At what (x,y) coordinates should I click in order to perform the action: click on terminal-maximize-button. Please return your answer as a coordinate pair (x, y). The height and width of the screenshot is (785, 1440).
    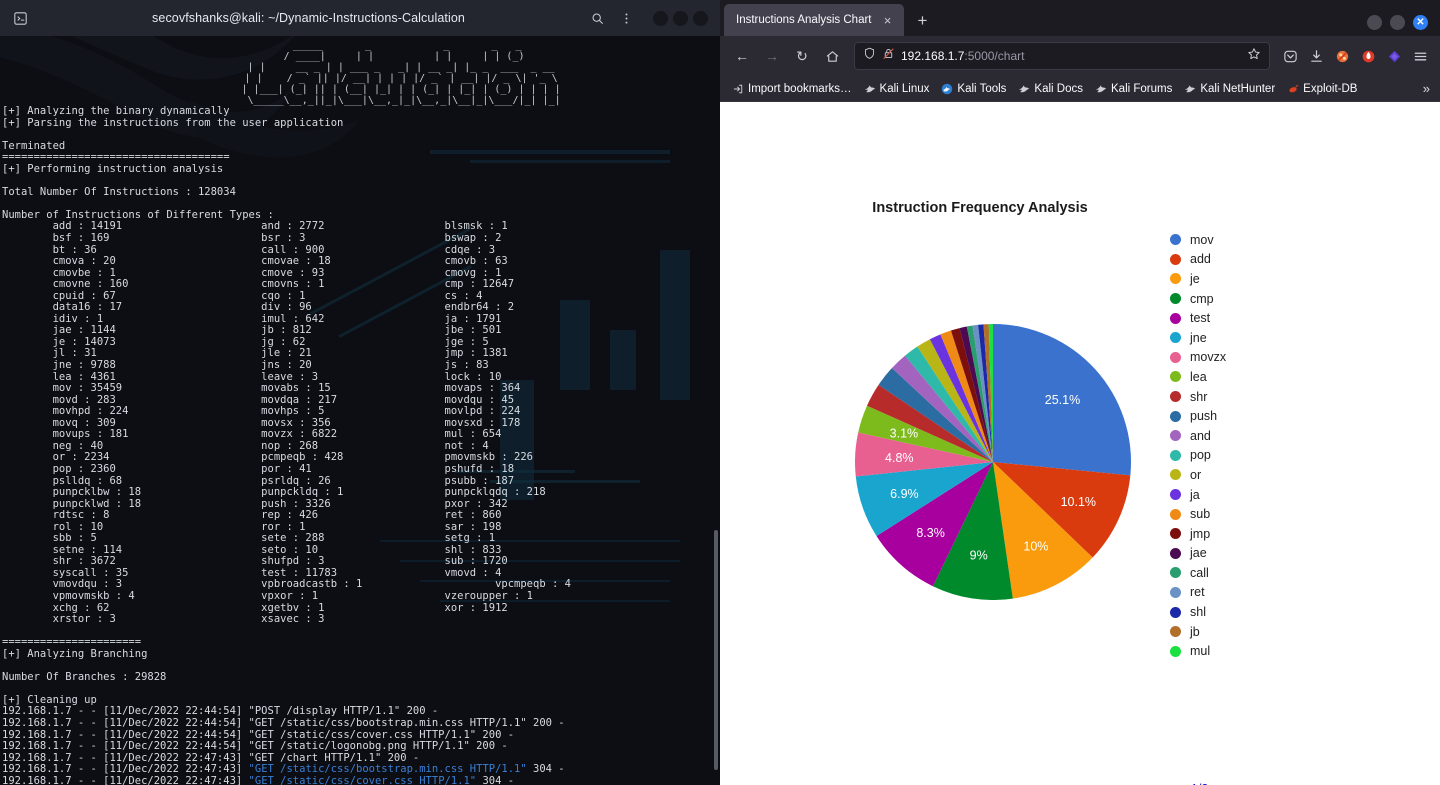
    Looking at the image, I should click on (680, 18).